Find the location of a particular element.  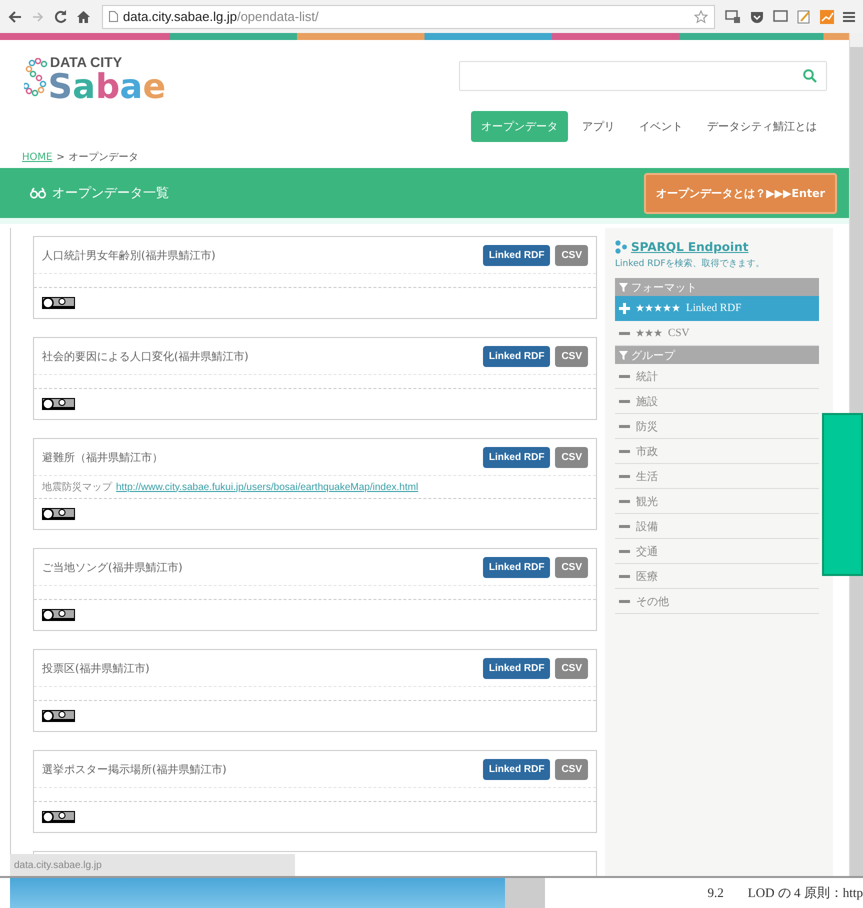

facet-item-label: Linked RDF is located at coordinates (714, 308).